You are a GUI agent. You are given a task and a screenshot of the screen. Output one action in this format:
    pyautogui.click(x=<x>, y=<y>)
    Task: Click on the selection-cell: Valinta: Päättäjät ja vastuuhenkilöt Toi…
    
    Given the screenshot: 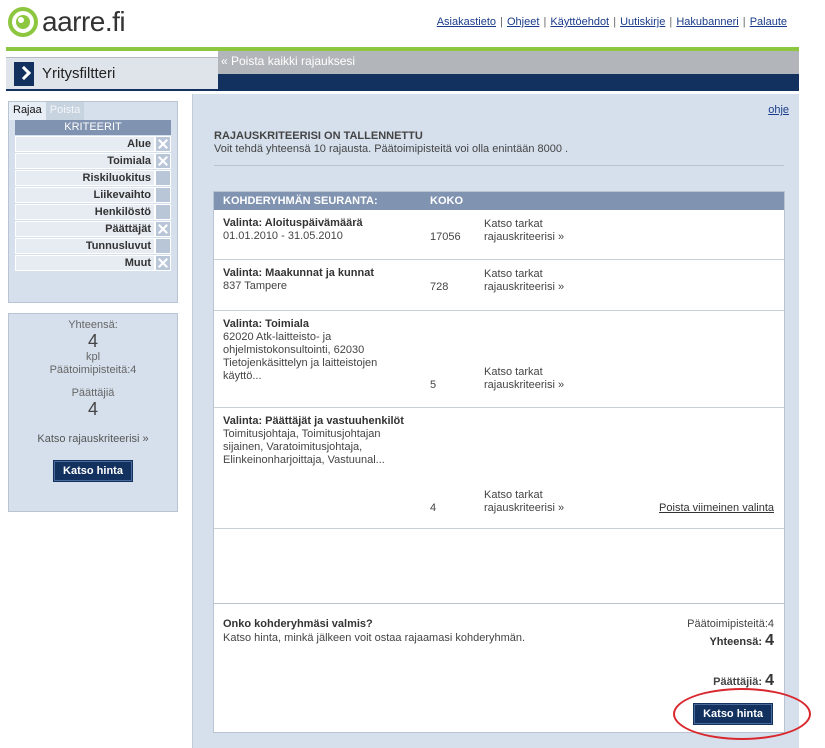 What is the action you would take?
    pyautogui.click(x=318, y=441)
    